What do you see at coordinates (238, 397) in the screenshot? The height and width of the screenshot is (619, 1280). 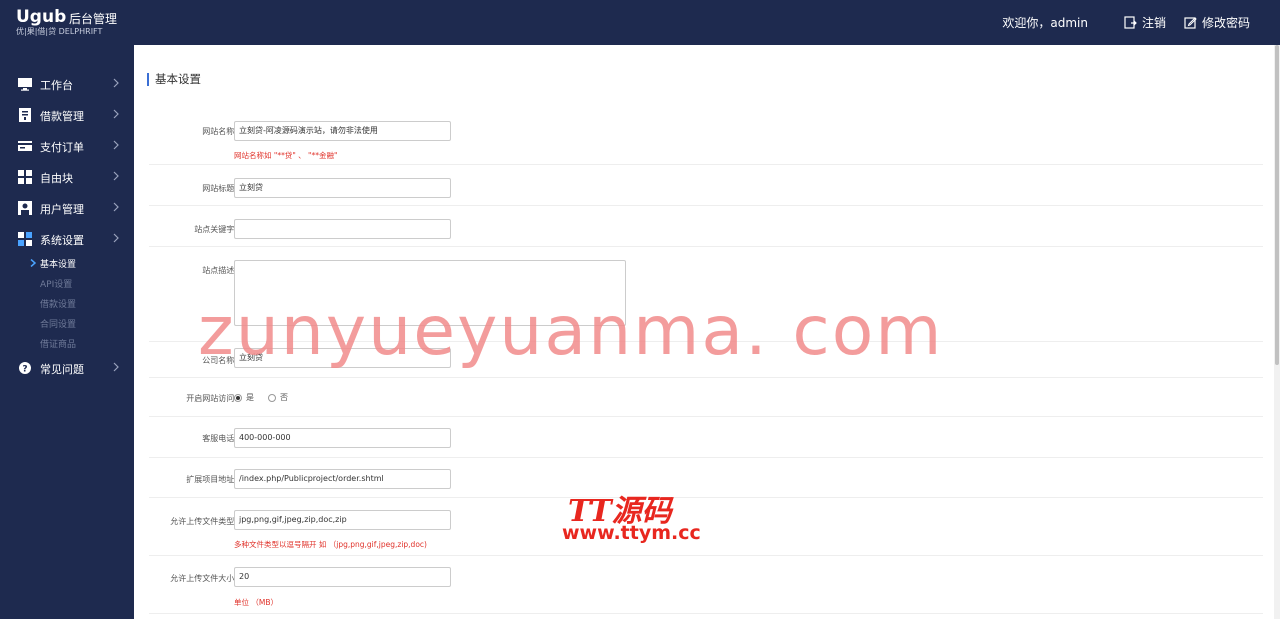 I see `radio-checked-icon` at bounding box center [238, 397].